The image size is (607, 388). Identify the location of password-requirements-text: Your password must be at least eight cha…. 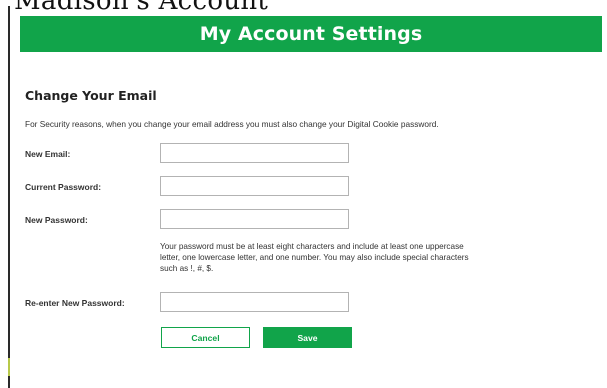
(314, 257).